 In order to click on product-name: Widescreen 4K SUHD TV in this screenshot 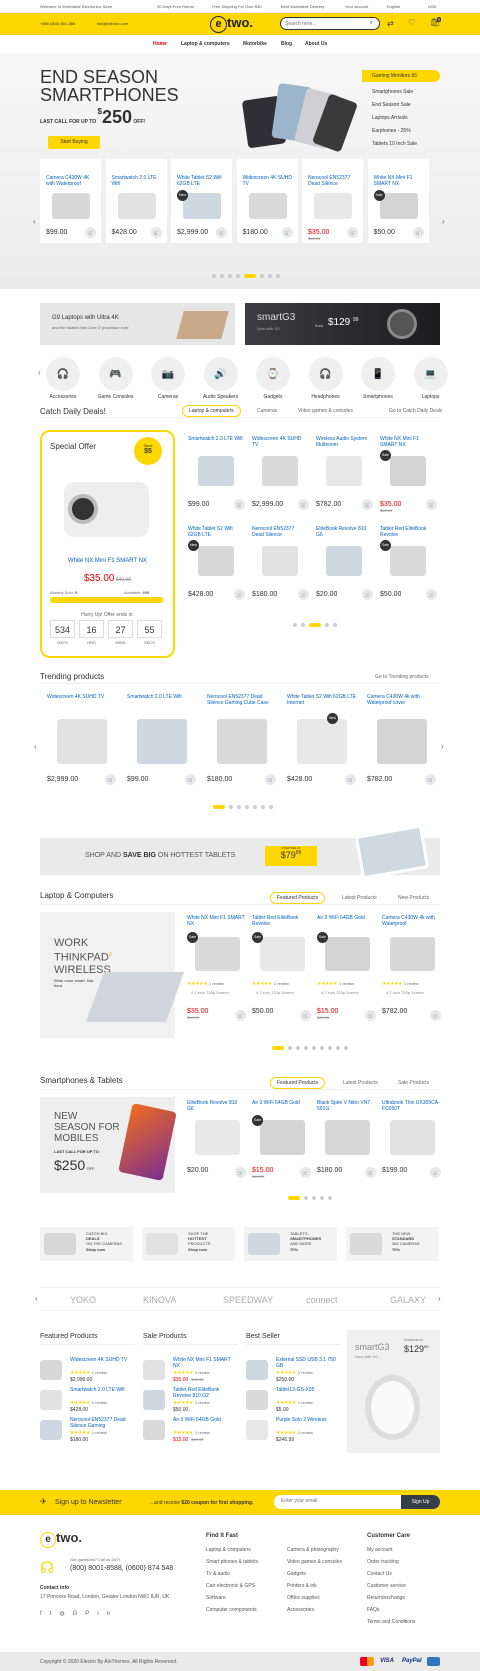, I will do `click(279, 442)`.